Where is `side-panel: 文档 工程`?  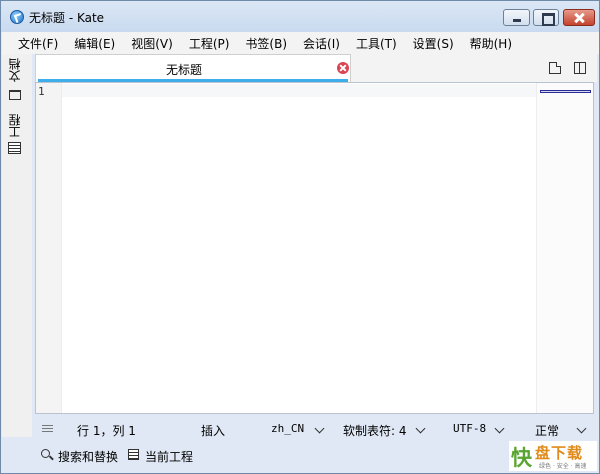
side-panel: 文档 工程 is located at coordinates (17, 245).